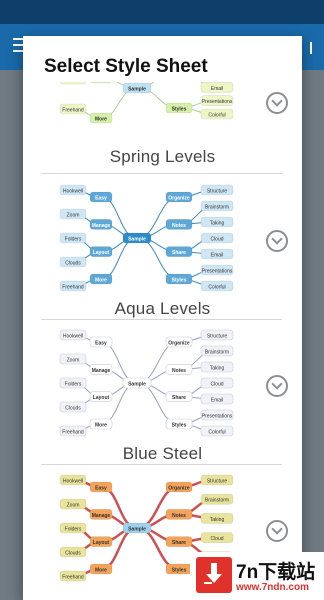 Image resolution: width=324 pixels, height=600 pixels. I want to click on mindmap-node: Easy, so click(101, 342).